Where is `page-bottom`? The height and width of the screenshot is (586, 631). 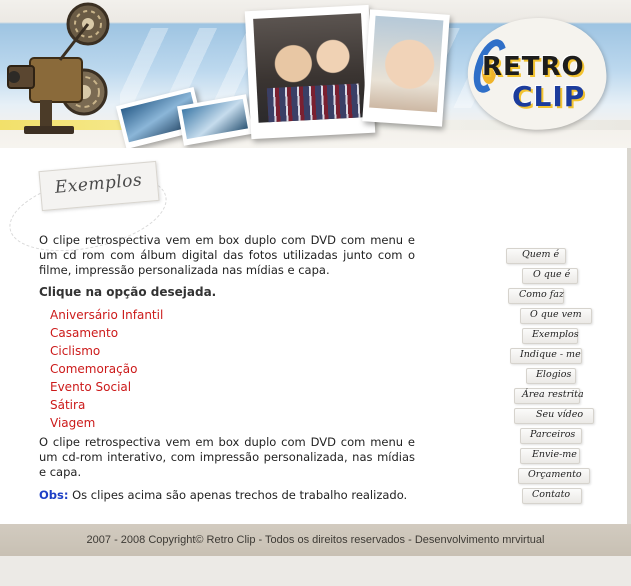 page-bottom is located at coordinates (315, 571).